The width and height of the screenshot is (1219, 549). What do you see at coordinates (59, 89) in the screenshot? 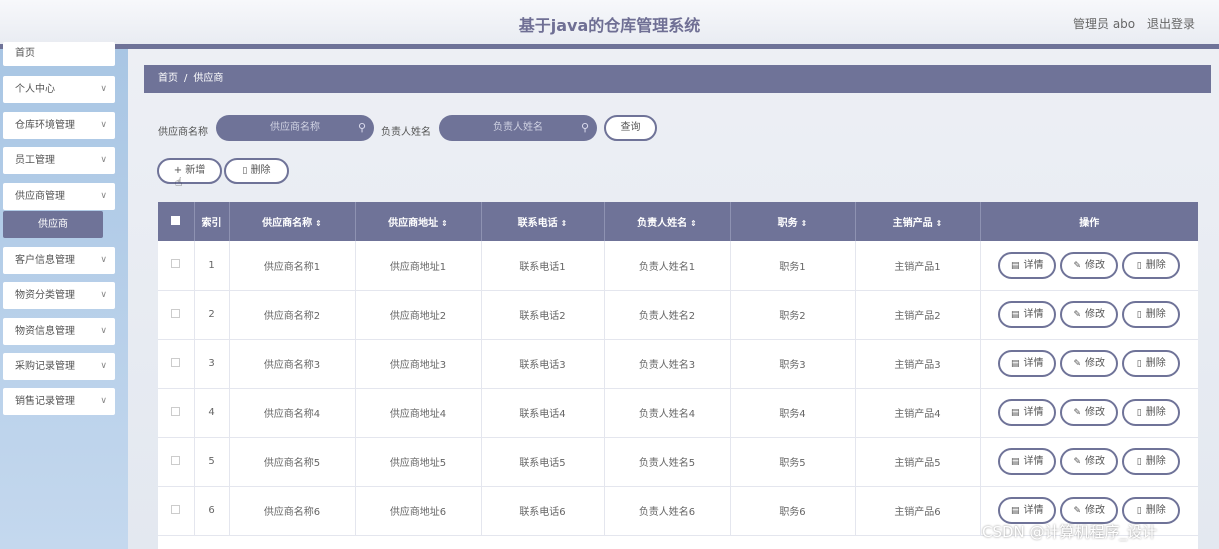
I see `sidebar-item-profile: 个人中心 ∨` at bounding box center [59, 89].